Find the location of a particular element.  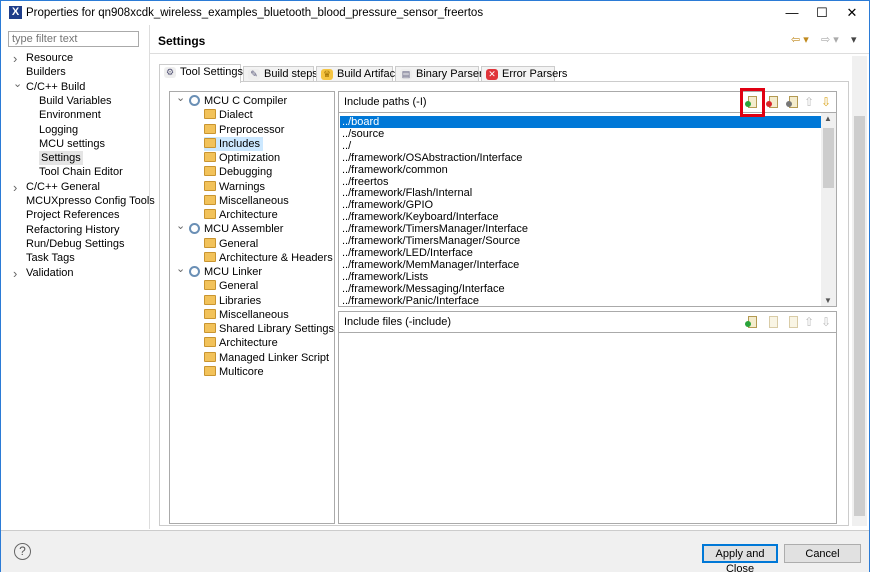

tab-binary-parsers: ▤ Binary Parsers is located at coordinates (441, 74).